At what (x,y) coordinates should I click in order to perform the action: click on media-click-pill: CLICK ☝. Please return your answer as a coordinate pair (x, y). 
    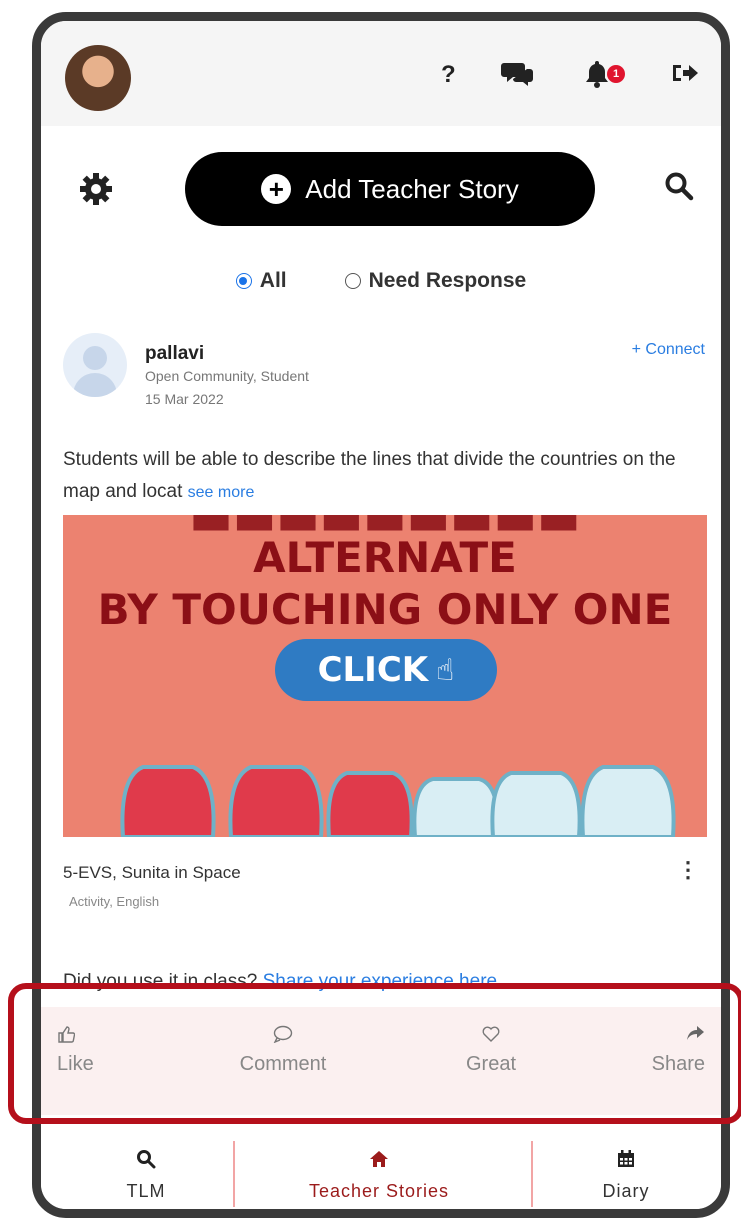
    Looking at the image, I should click on (386, 670).